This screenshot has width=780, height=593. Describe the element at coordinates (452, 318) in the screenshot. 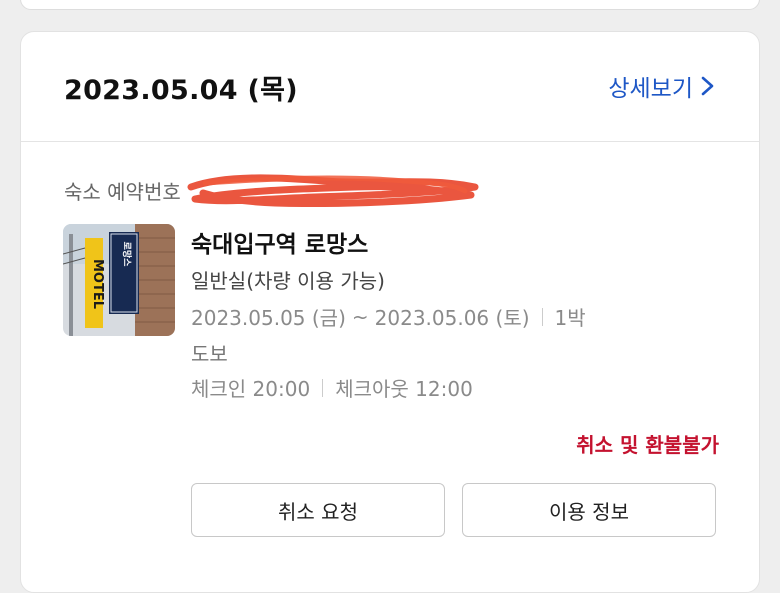

I see `checkout-date: 2023.05.06 (토)` at that location.